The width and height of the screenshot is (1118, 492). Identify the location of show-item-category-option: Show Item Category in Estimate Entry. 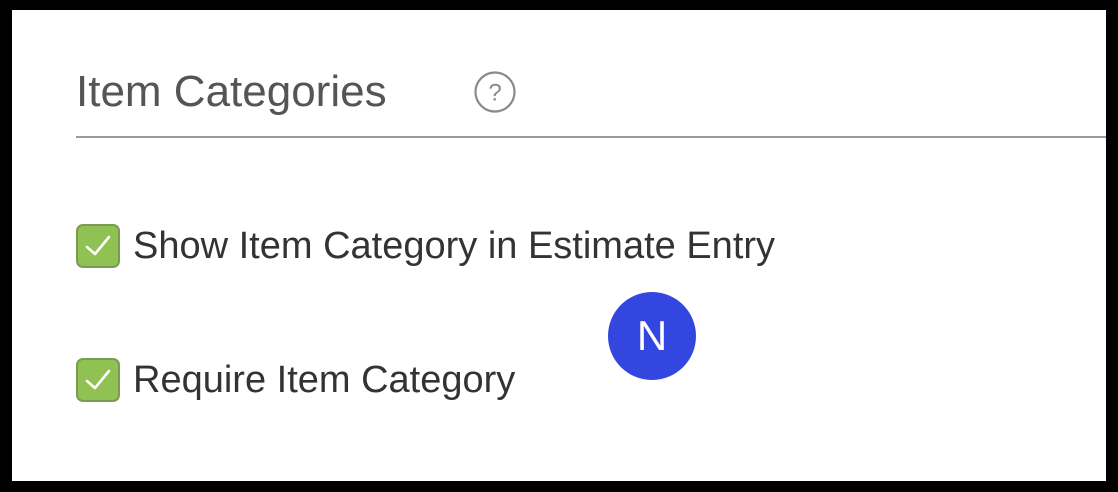
(425, 246).